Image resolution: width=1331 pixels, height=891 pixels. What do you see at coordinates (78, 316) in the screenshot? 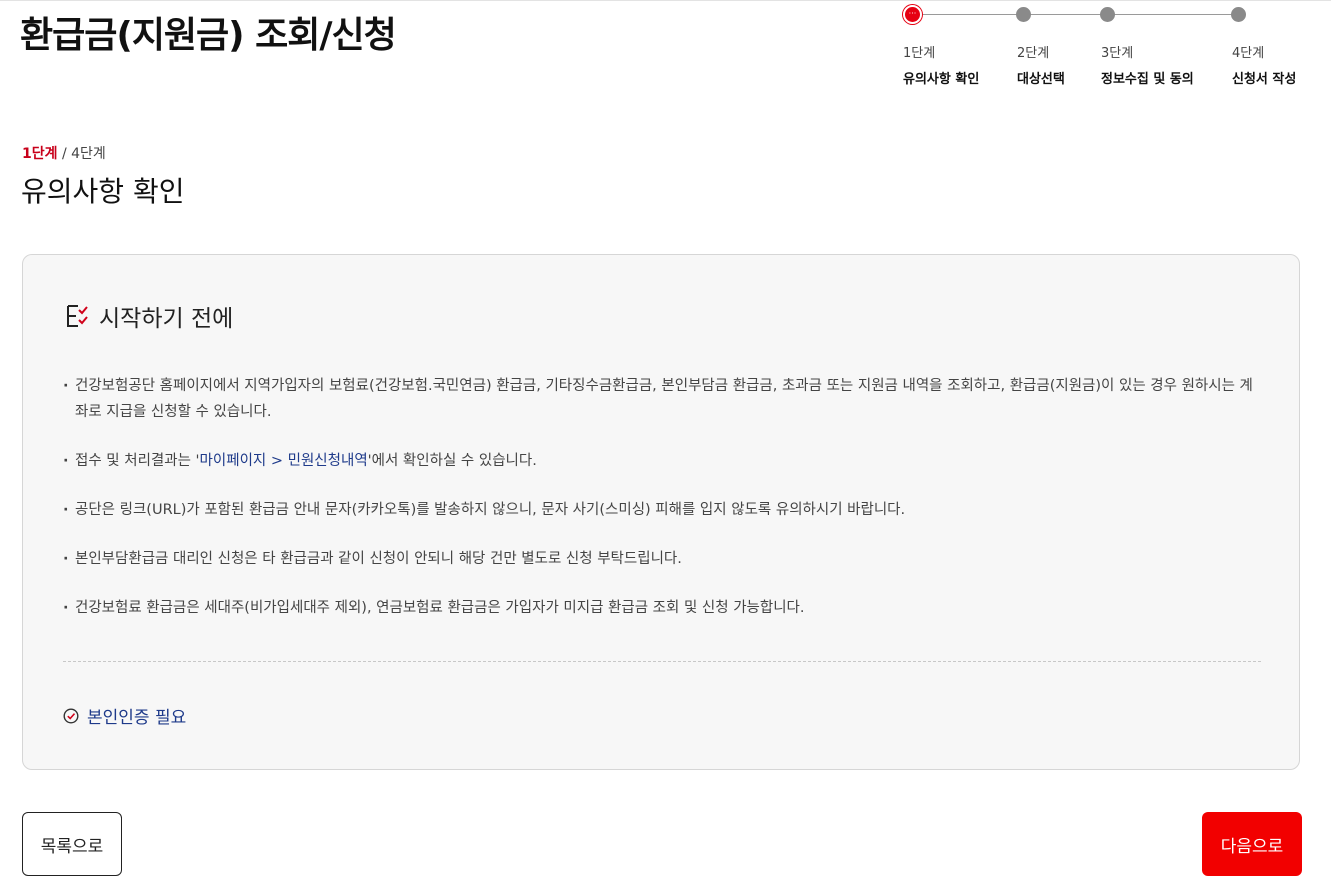
I see `checklist-icon` at bounding box center [78, 316].